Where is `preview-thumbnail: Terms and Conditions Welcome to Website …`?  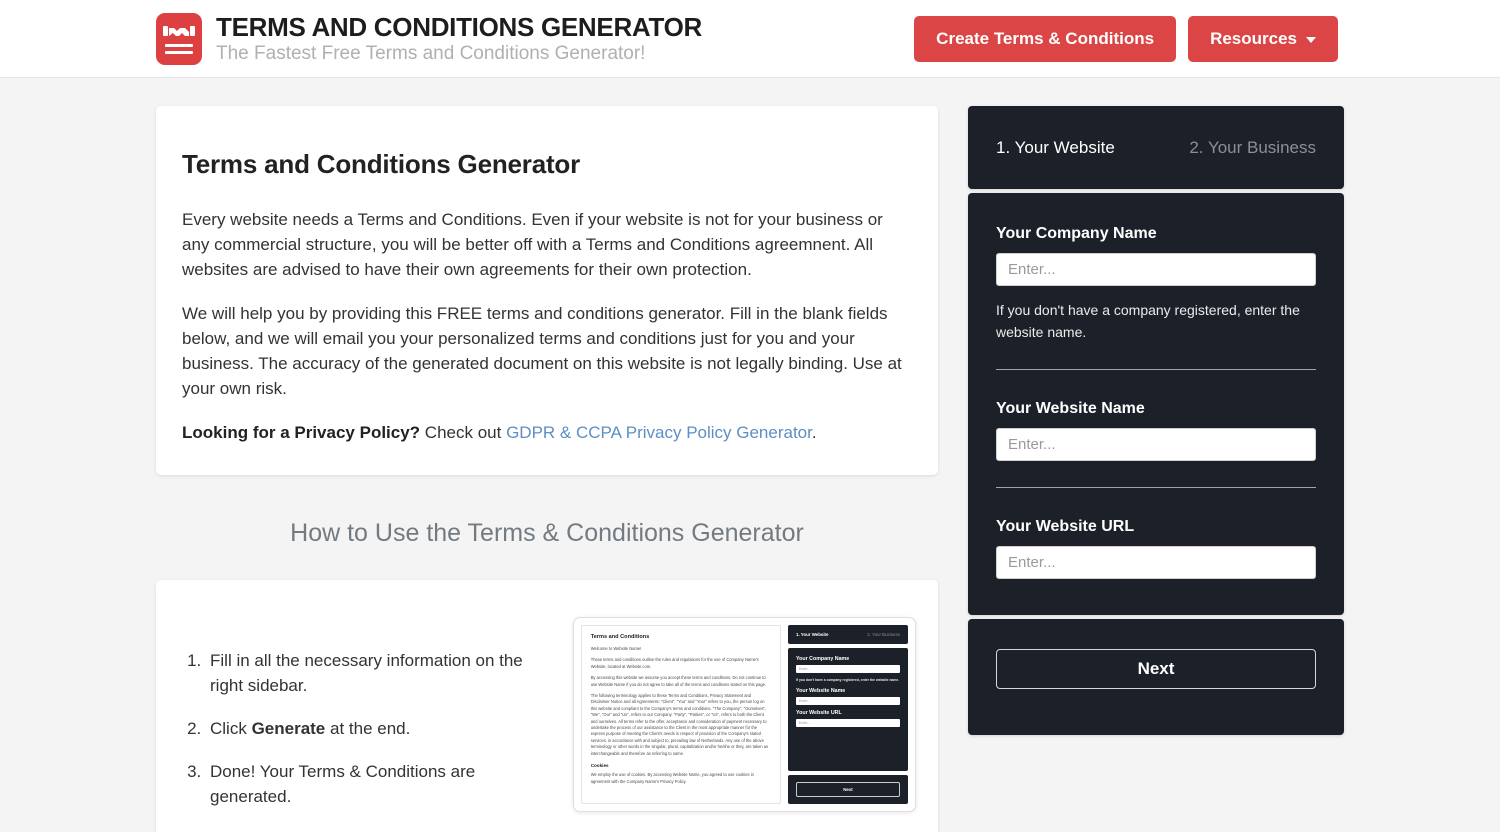 preview-thumbnail: Terms and Conditions Welcome to Website … is located at coordinates (744, 714).